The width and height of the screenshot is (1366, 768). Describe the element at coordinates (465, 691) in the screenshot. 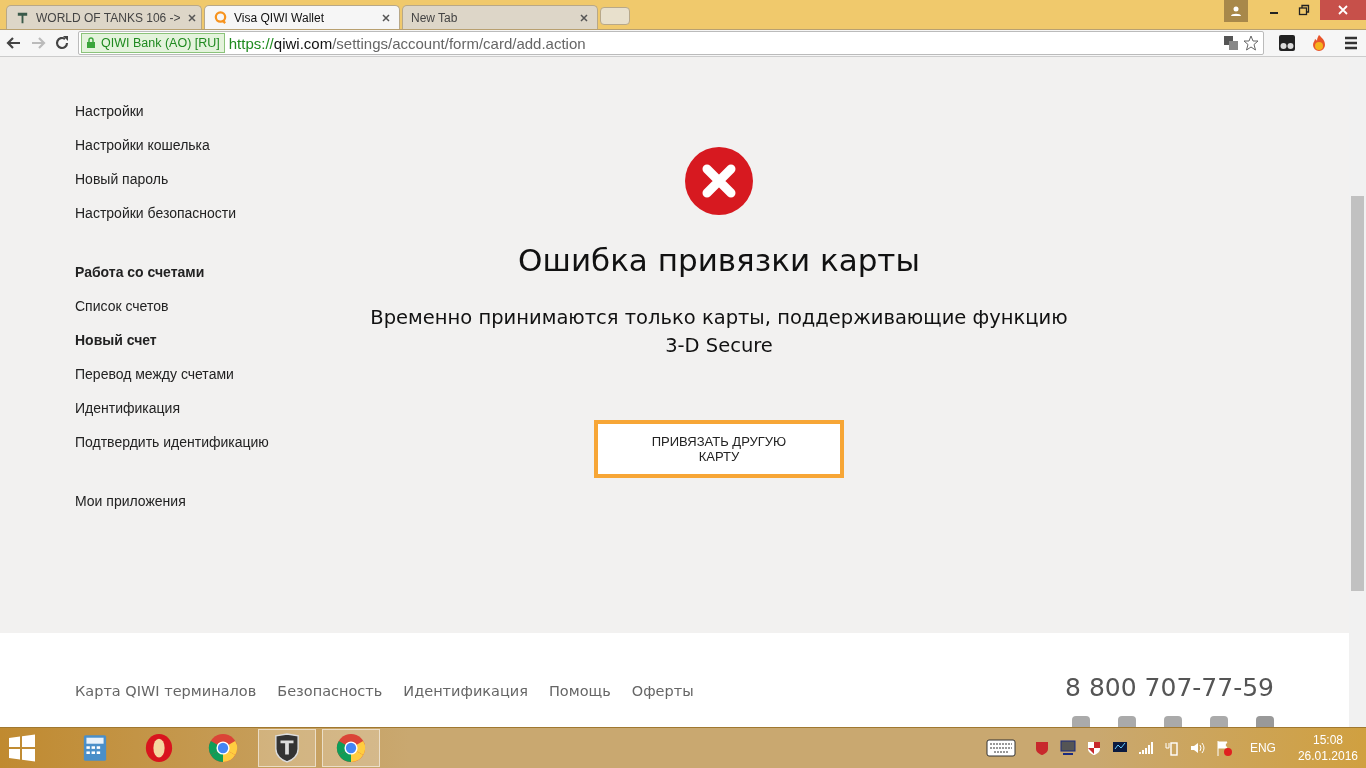

I see `footer-link: Идентификация` at that location.